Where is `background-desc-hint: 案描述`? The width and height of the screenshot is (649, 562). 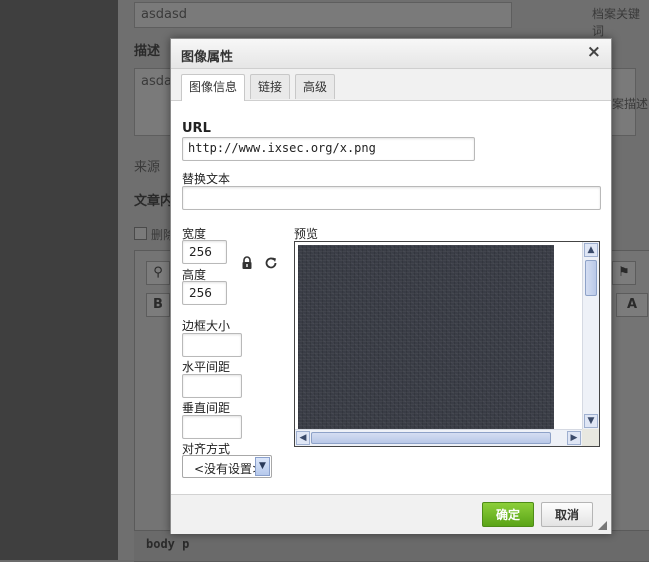
background-desc-hint: 案描述 is located at coordinates (630, 104).